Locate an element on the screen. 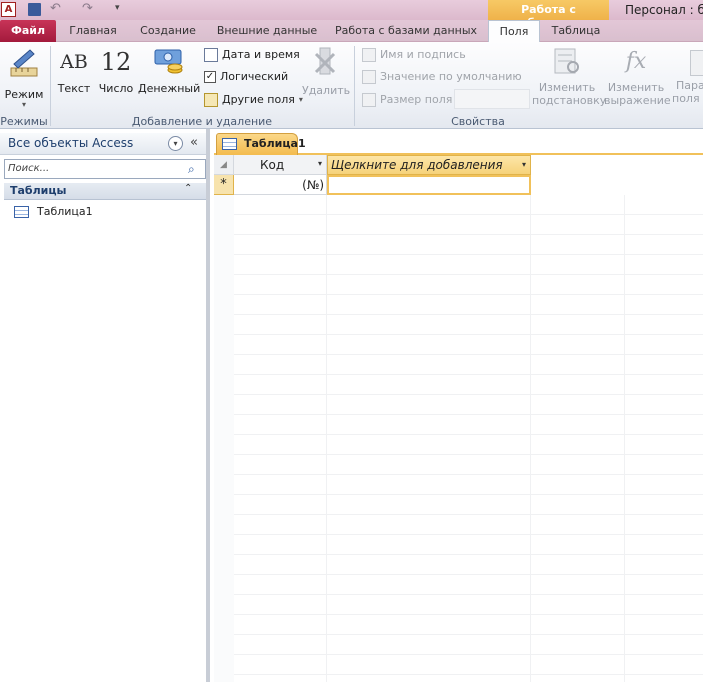 Image resolution: width=703 pixels, height=682 pixels. doc-tab-label: Таблица1 is located at coordinates (275, 143).